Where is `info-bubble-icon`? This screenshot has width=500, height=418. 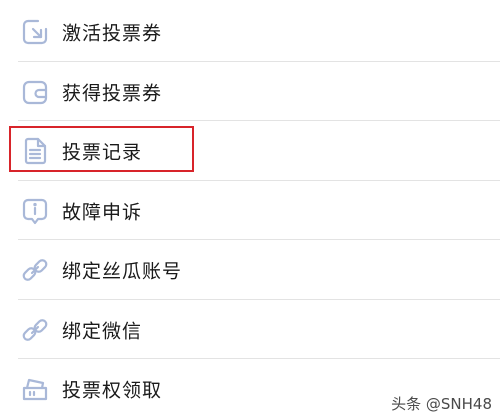 info-bubble-icon is located at coordinates (35, 211).